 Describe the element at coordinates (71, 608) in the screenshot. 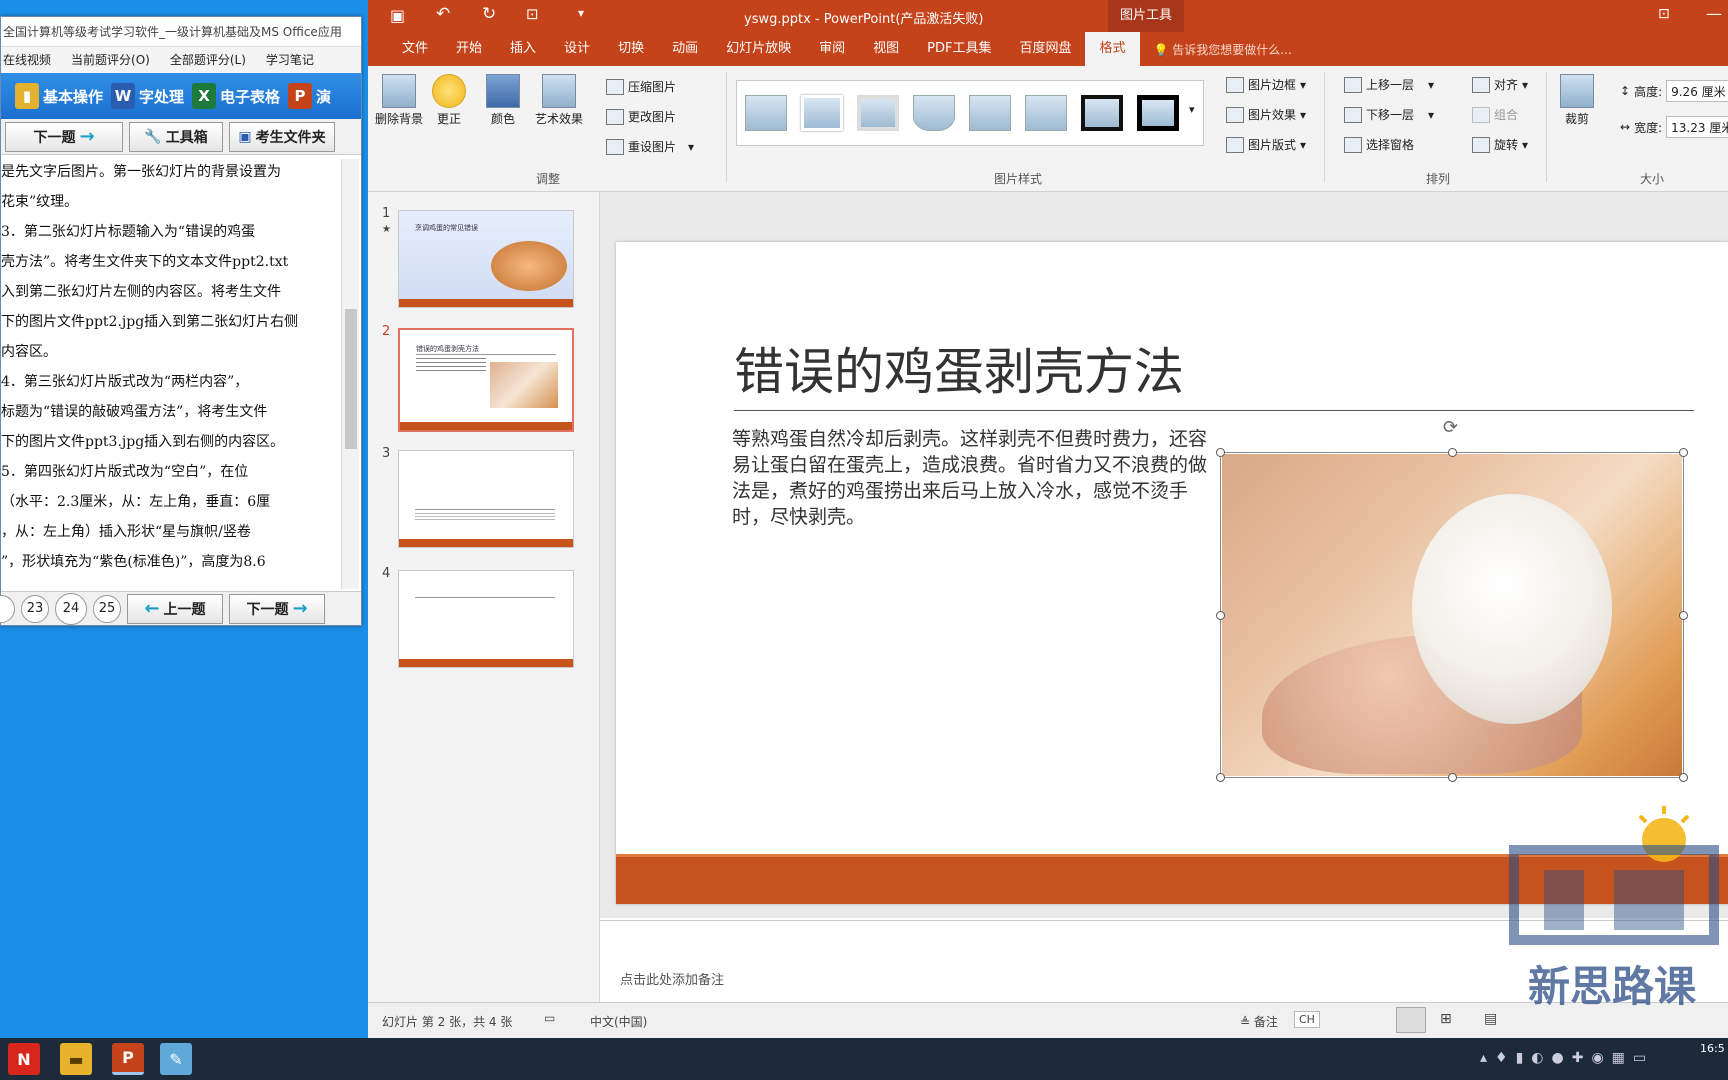

I see `question-number-current: 24` at that location.